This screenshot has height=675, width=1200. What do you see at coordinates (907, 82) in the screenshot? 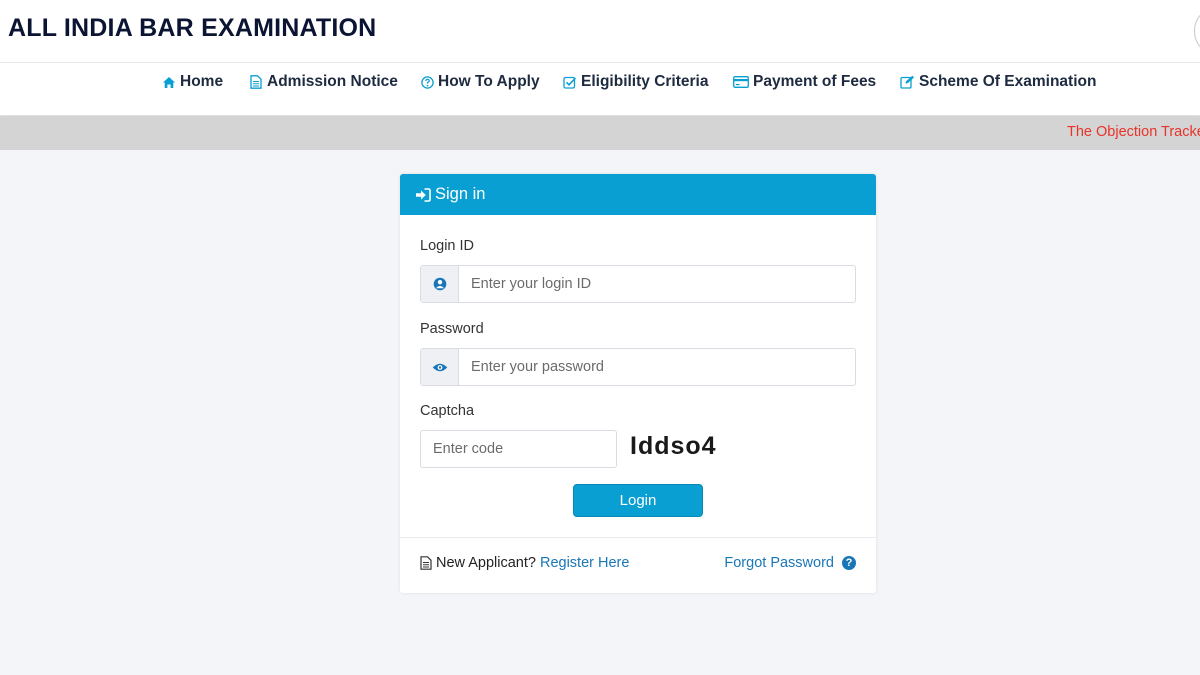
I see `edit-icon` at bounding box center [907, 82].